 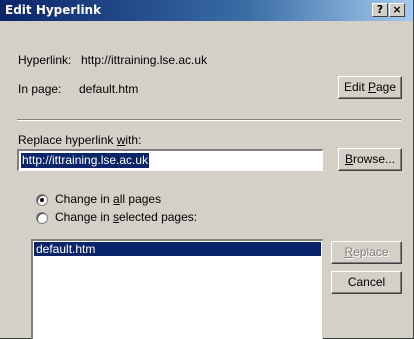 What do you see at coordinates (85, 160) in the screenshot?
I see `replace-url-value: http://ittraining.lse.ac.uk` at bounding box center [85, 160].